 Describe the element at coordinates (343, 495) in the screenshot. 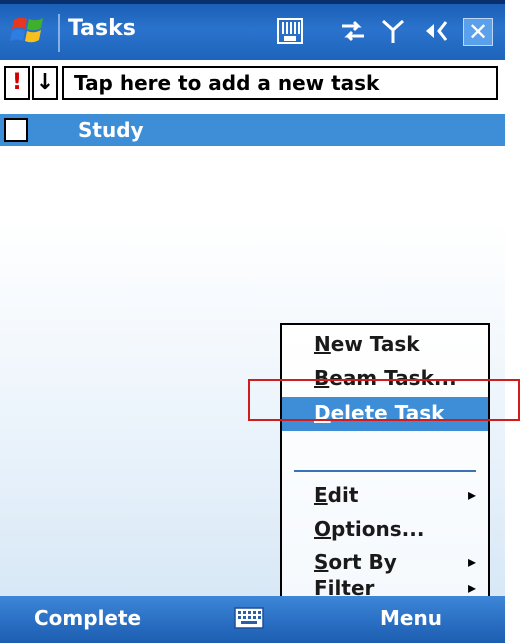

I see `label-rest: dit` at that location.